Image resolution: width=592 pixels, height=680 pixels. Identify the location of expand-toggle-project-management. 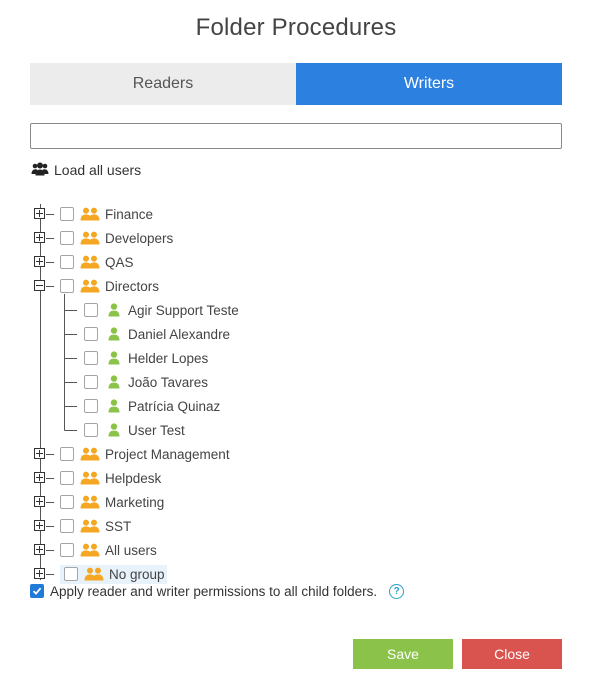
(39, 453).